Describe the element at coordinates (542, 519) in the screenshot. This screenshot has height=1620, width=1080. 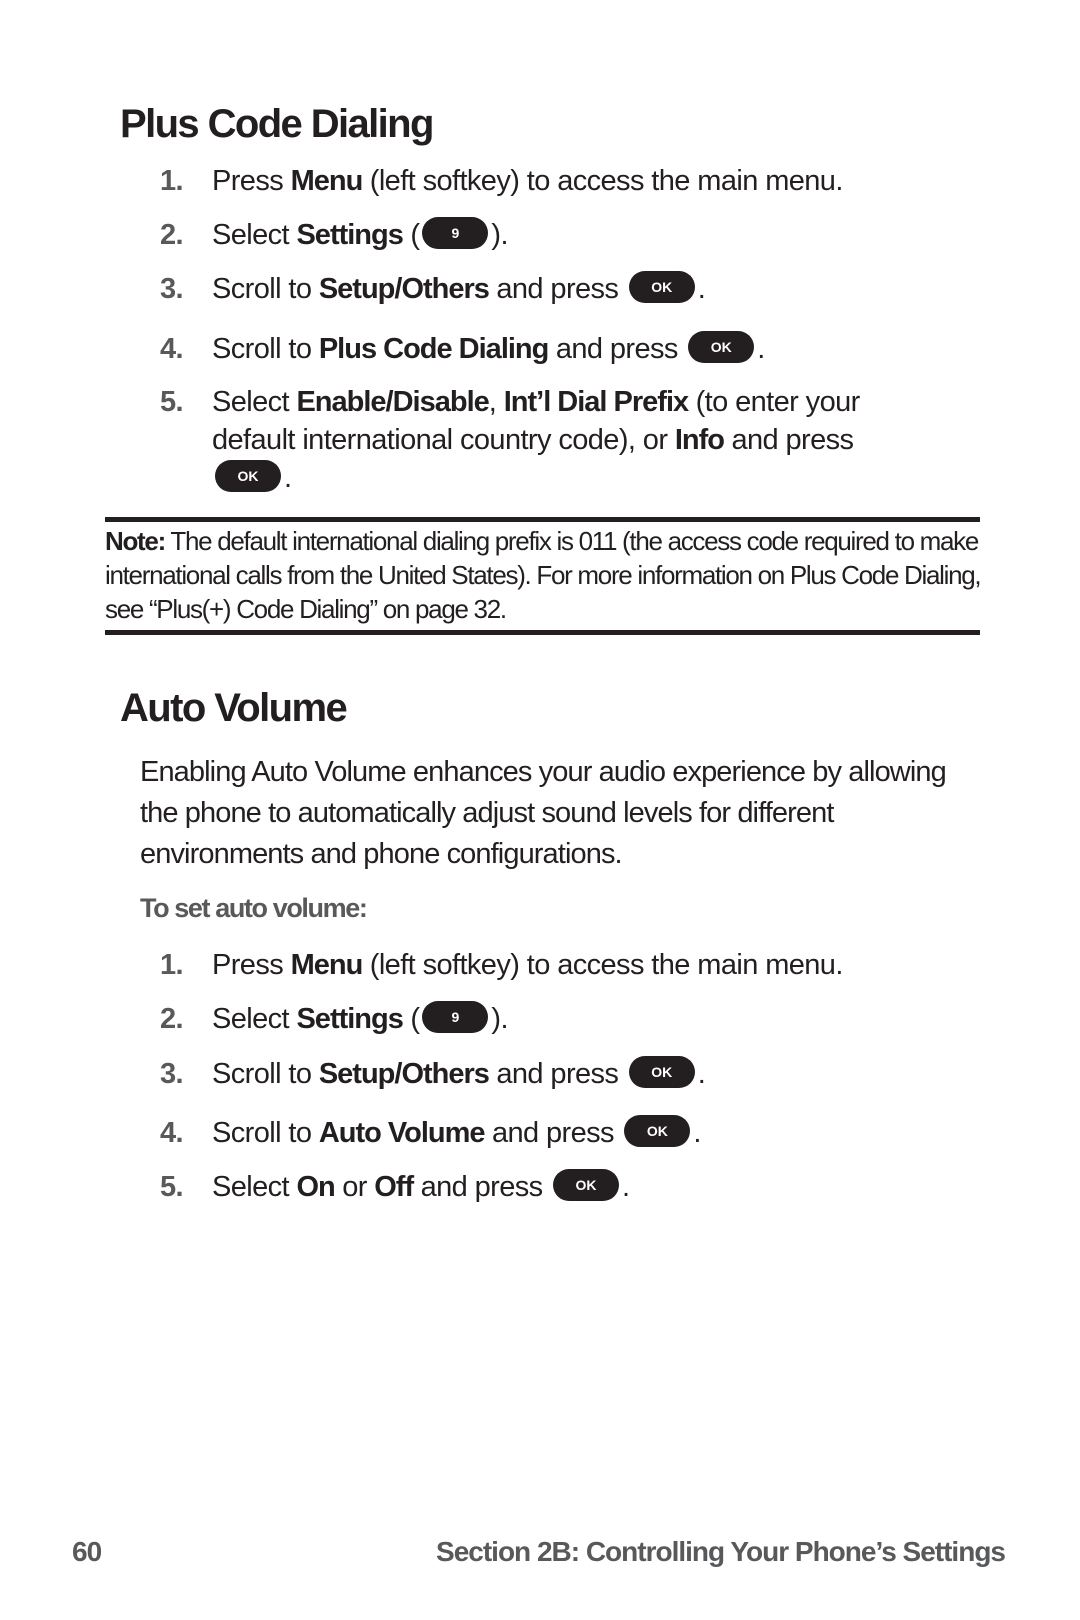
I see `note-top-divider` at that location.